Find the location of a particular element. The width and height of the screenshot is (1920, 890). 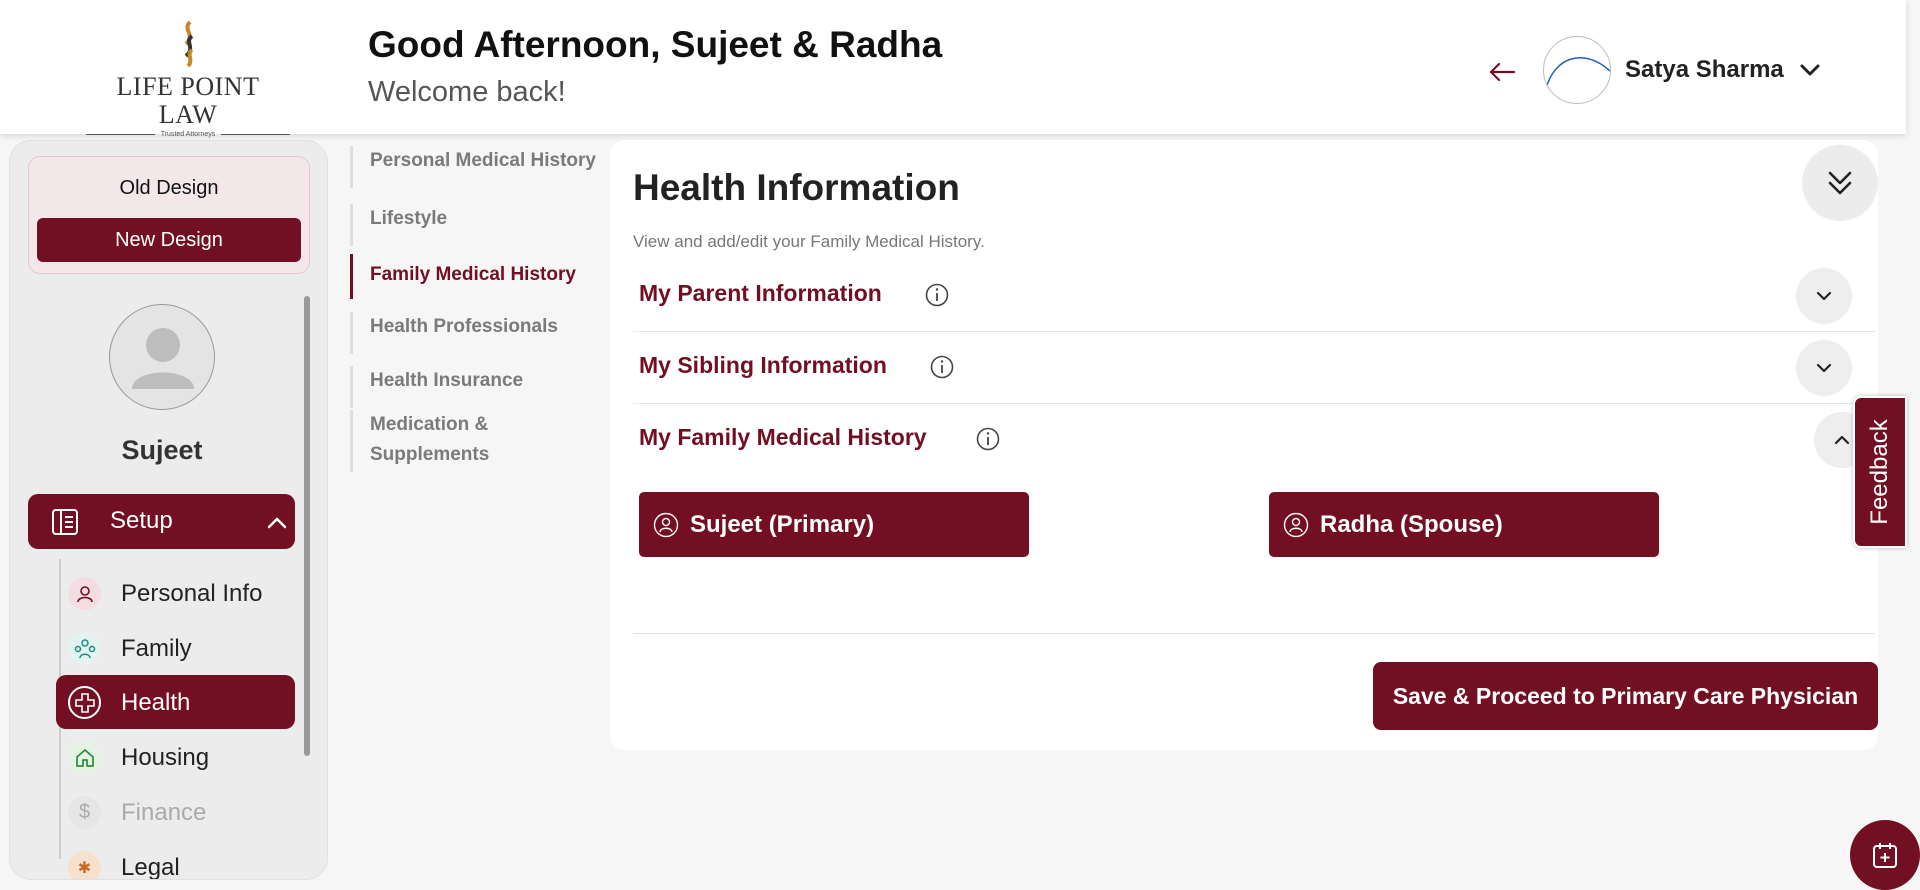

double-chevron-down-icon is located at coordinates (1840, 183).